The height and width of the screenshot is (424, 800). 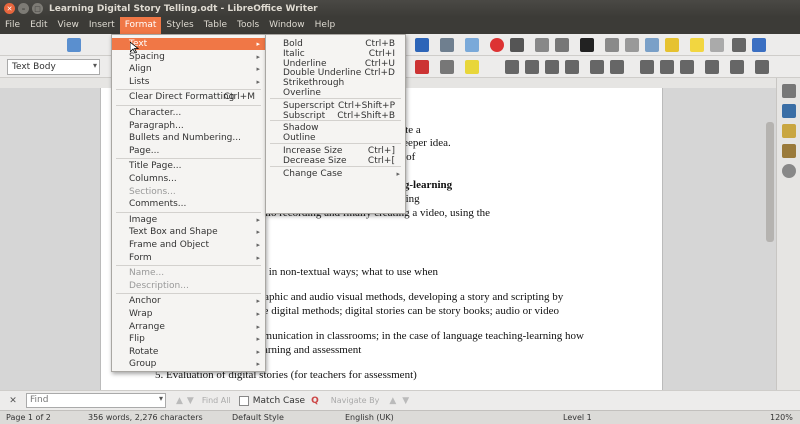 I want to click on align-right-icon, so click(x=552, y=67).